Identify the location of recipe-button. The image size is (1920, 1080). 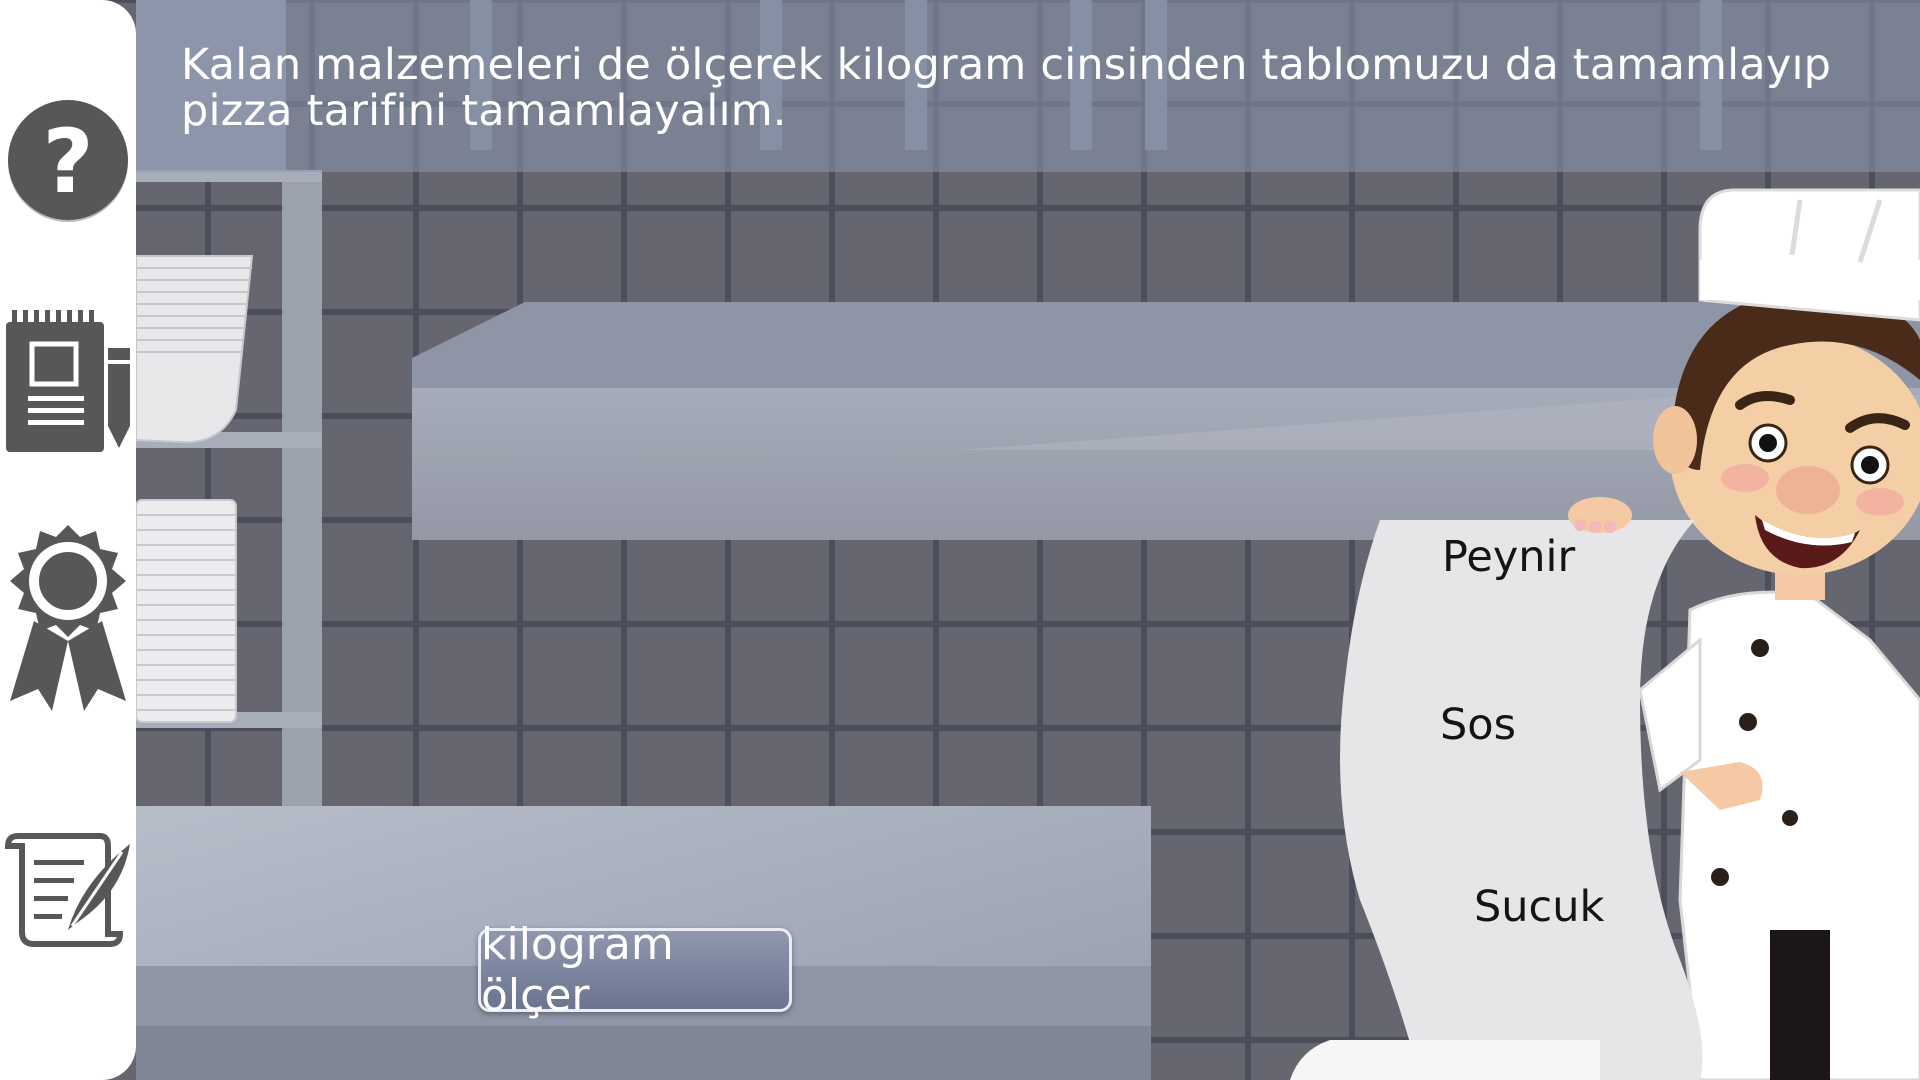
(68, 886).